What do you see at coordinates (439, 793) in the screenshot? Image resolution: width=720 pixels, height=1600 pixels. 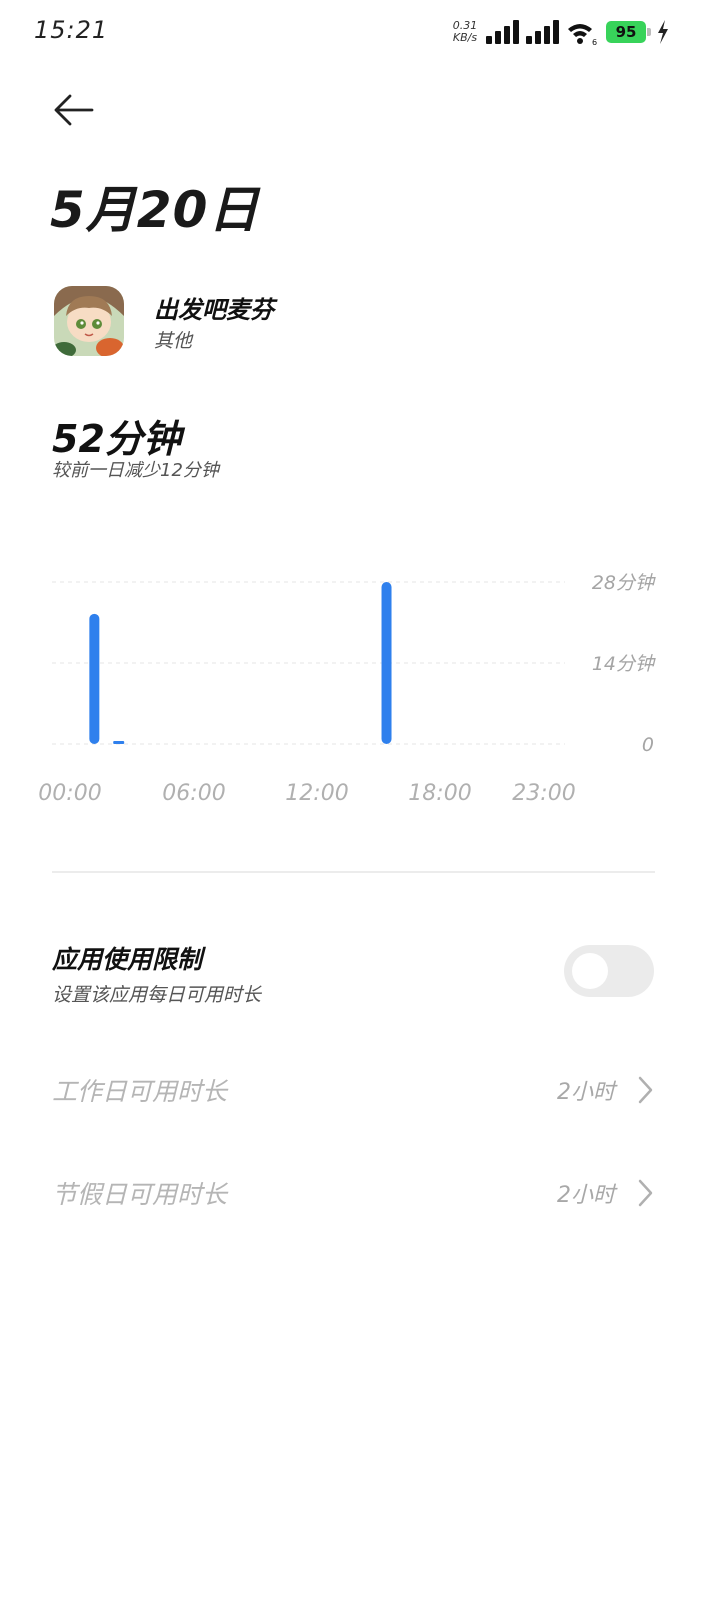 I see `x-axis-tick-label: 18:00` at bounding box center [439, 793].